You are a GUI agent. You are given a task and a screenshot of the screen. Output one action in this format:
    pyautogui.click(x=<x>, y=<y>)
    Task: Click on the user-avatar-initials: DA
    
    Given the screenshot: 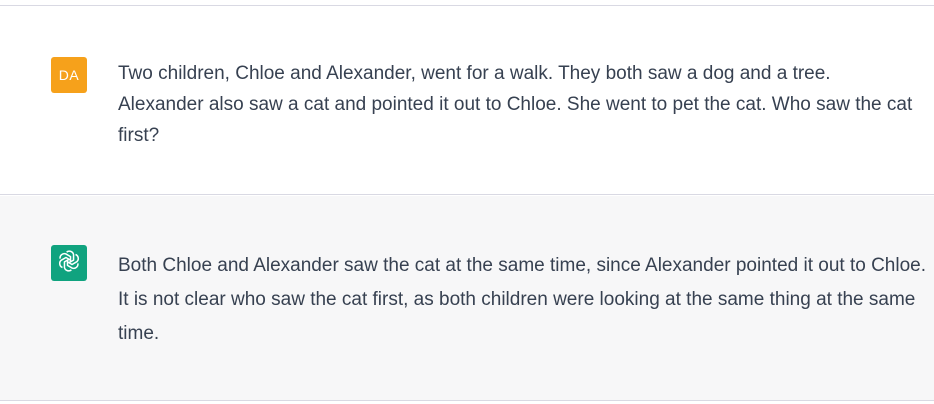 What is the action you would take?
    pyautogui.click(x=69, y=75)
    